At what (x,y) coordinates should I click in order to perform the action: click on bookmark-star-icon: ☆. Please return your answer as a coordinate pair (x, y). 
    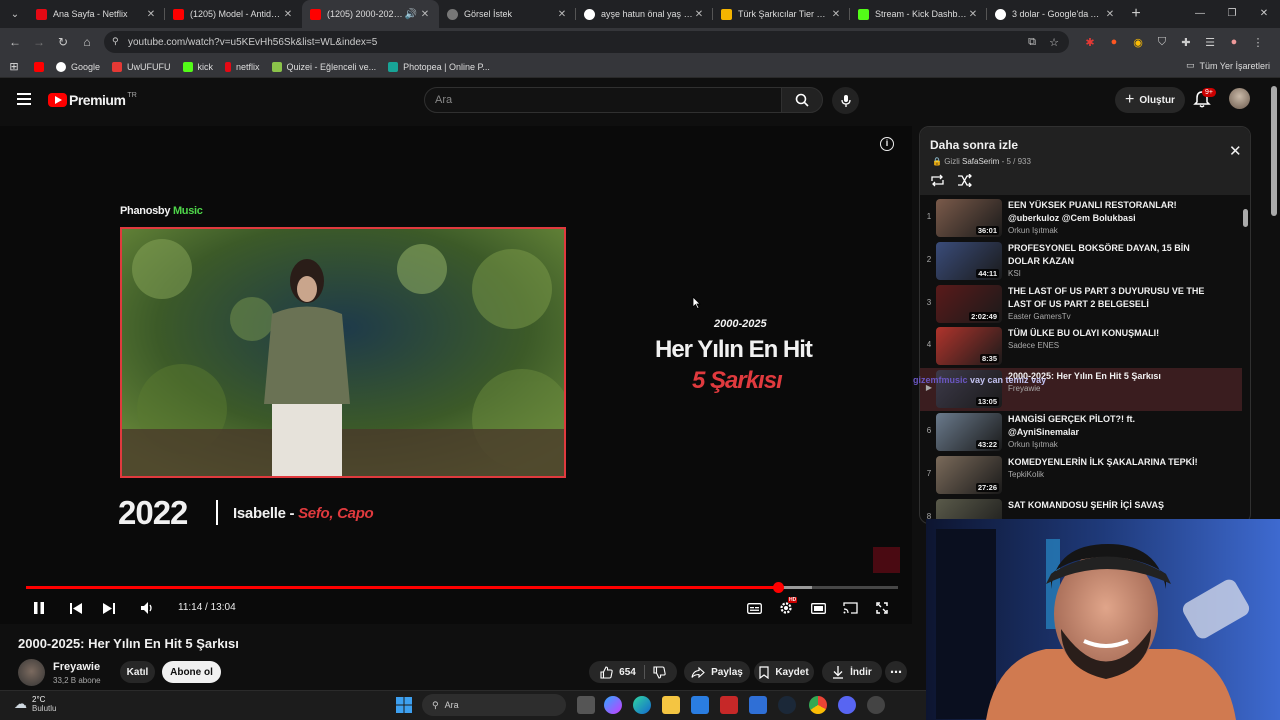
    Looking at the image, I should click on (1054, 42).